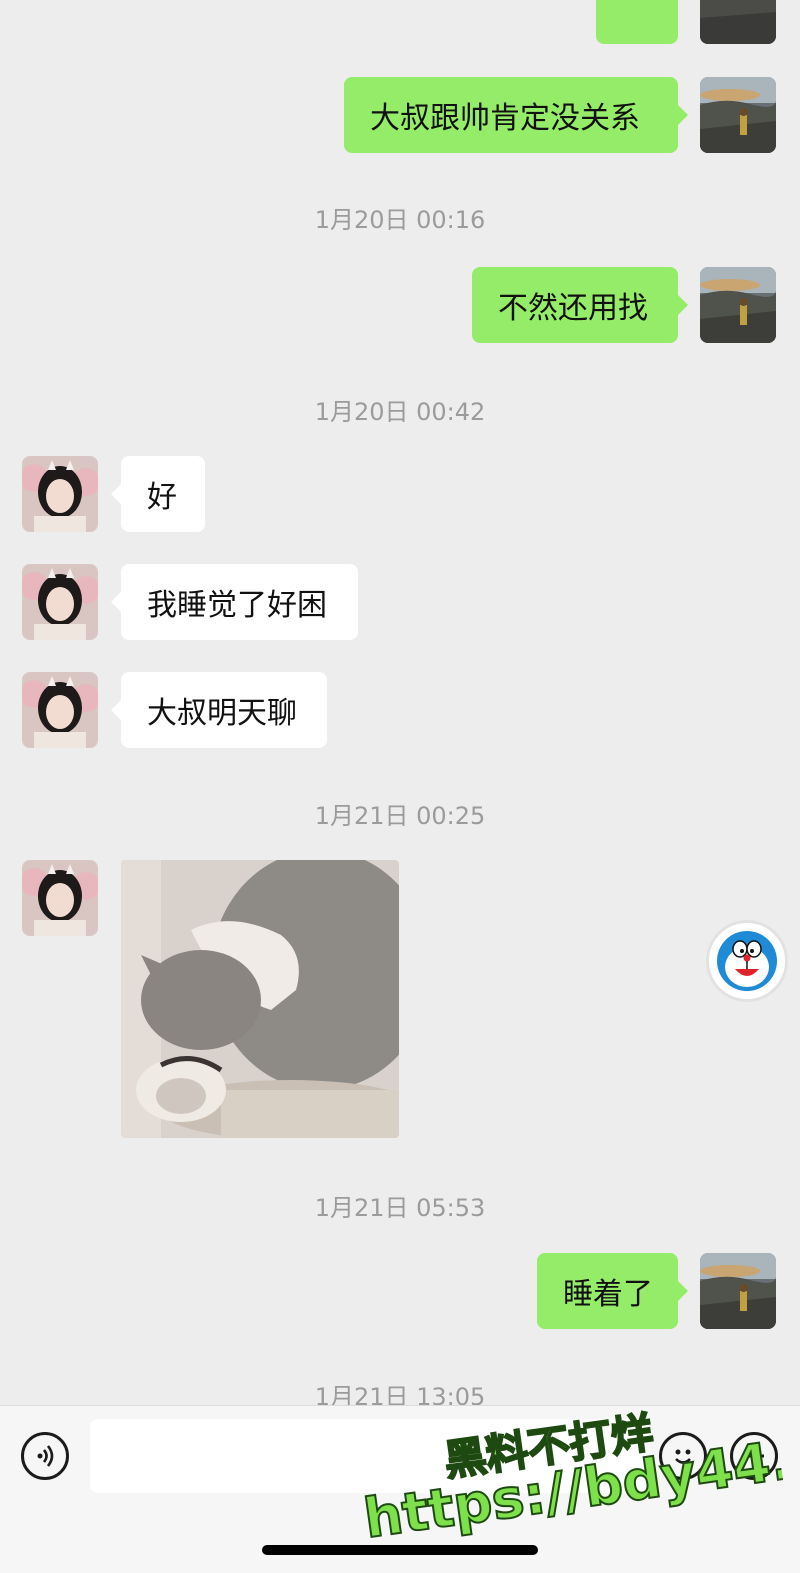 Image resolution: width=800 pixels, height=1573 pixels. What do you see at coordinates (237, 605) in the screenshot?
I see `message-text: 我睡觉了好困` at bounding box center [237, 605].